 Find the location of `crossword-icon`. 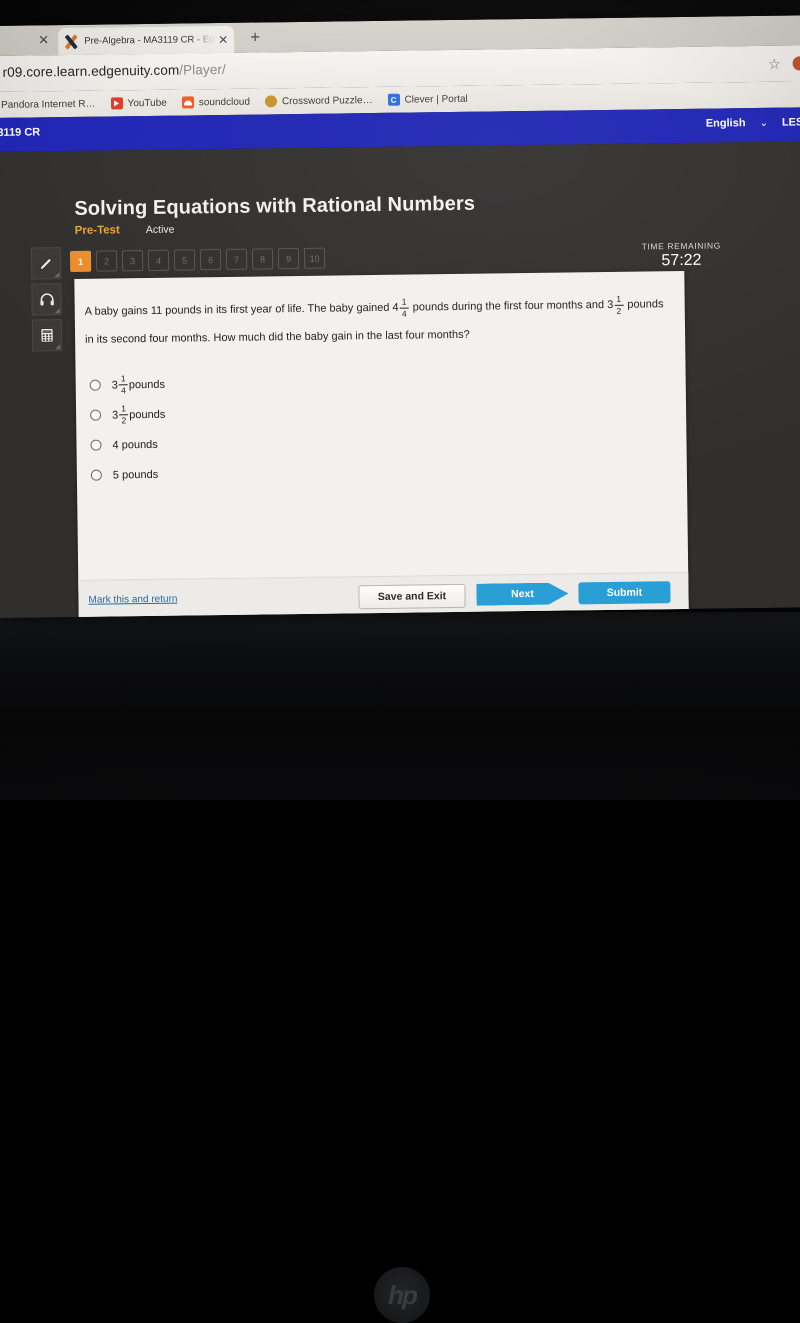

crossword-icon is located at coordinates (271, 101).